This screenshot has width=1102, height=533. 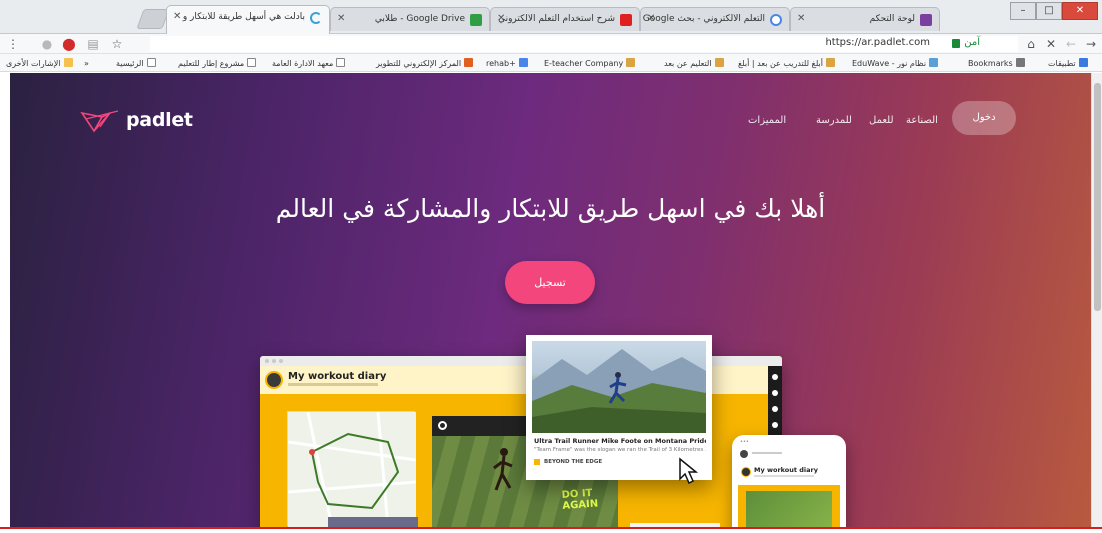 I want to click on login-button: دخول, so click(x=984, y=118).